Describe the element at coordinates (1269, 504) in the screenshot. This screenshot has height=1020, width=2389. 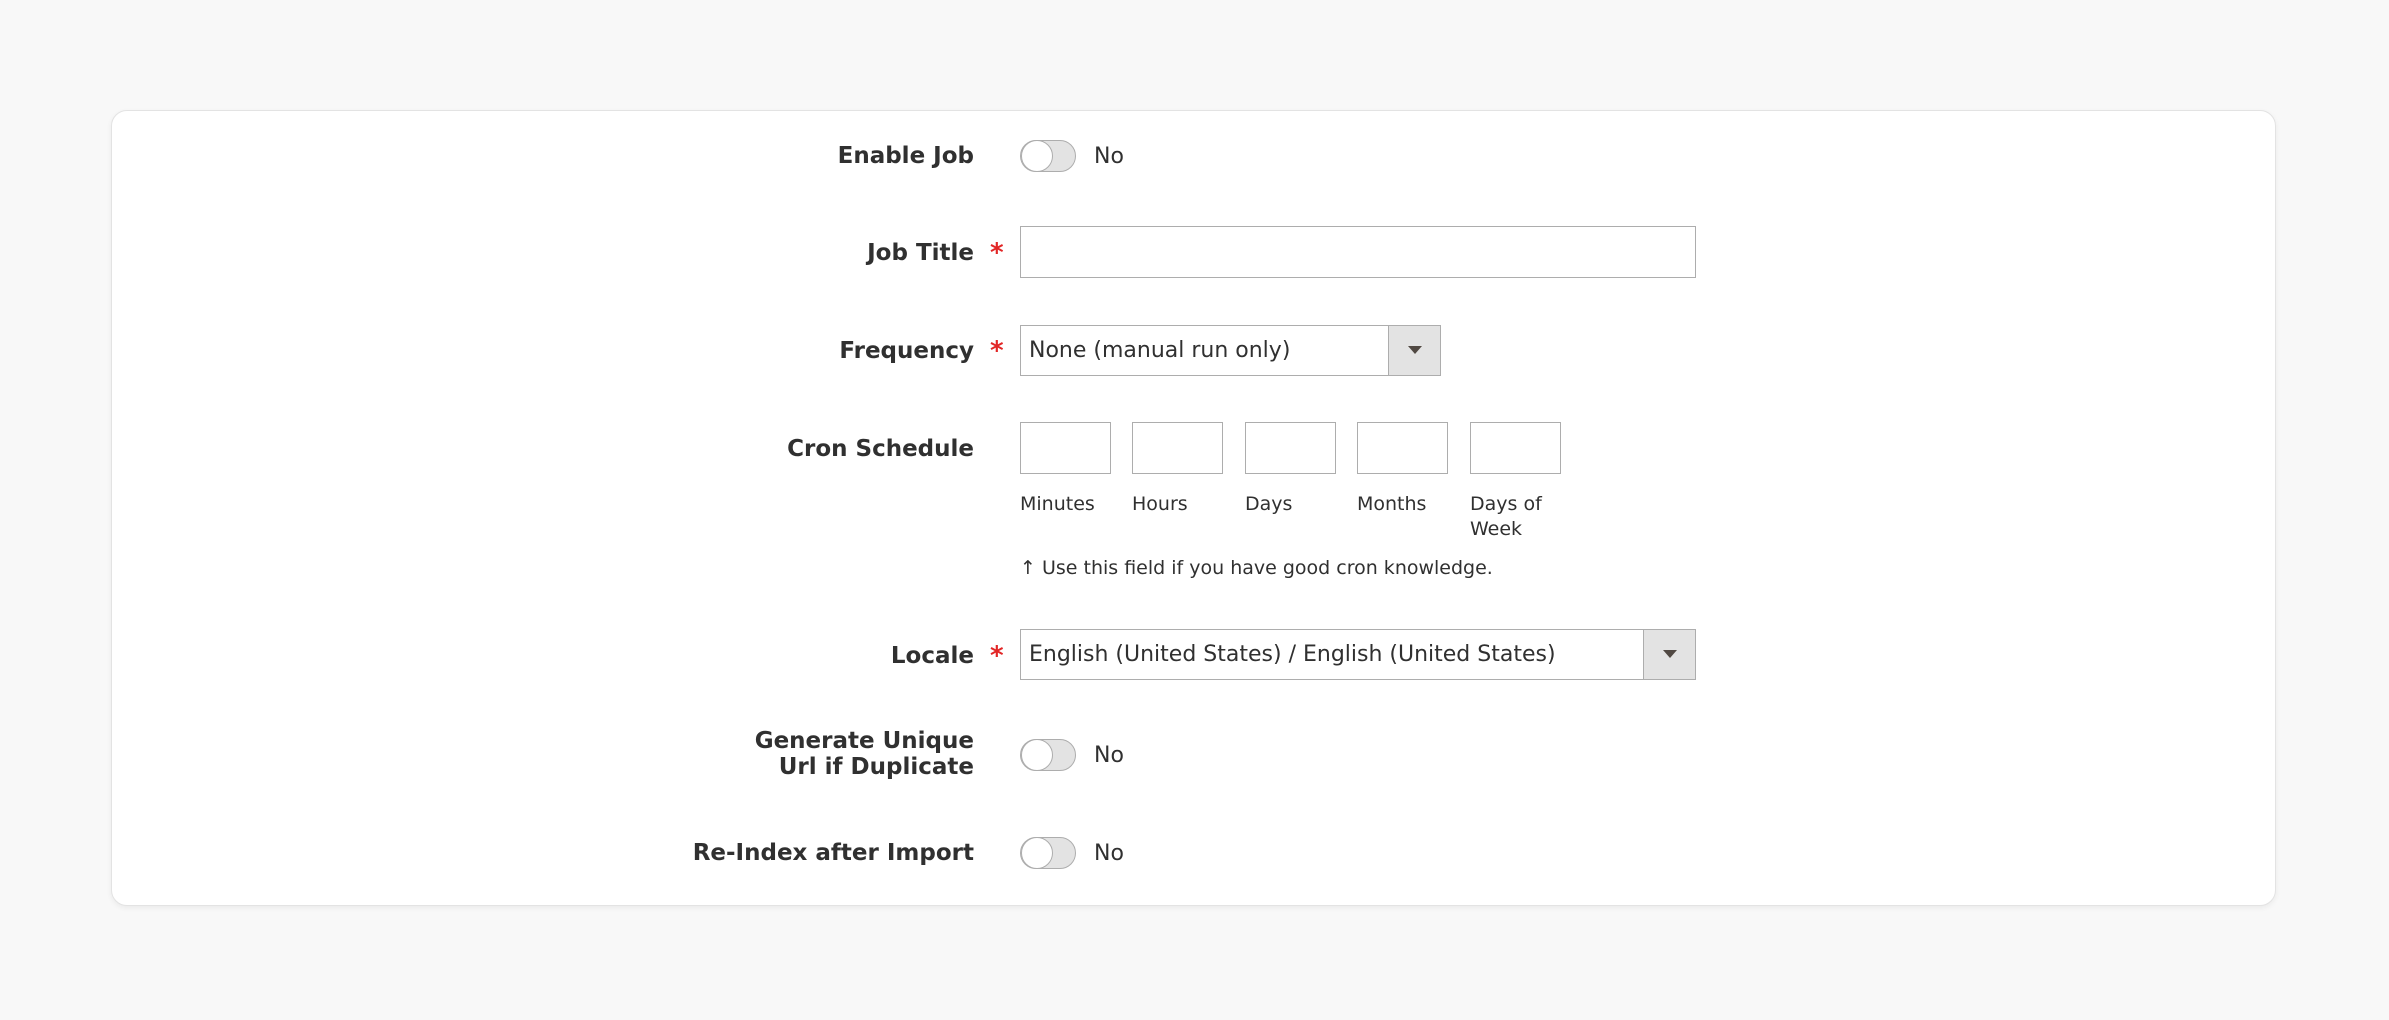
I see `cron-days-label: Days` at that location.